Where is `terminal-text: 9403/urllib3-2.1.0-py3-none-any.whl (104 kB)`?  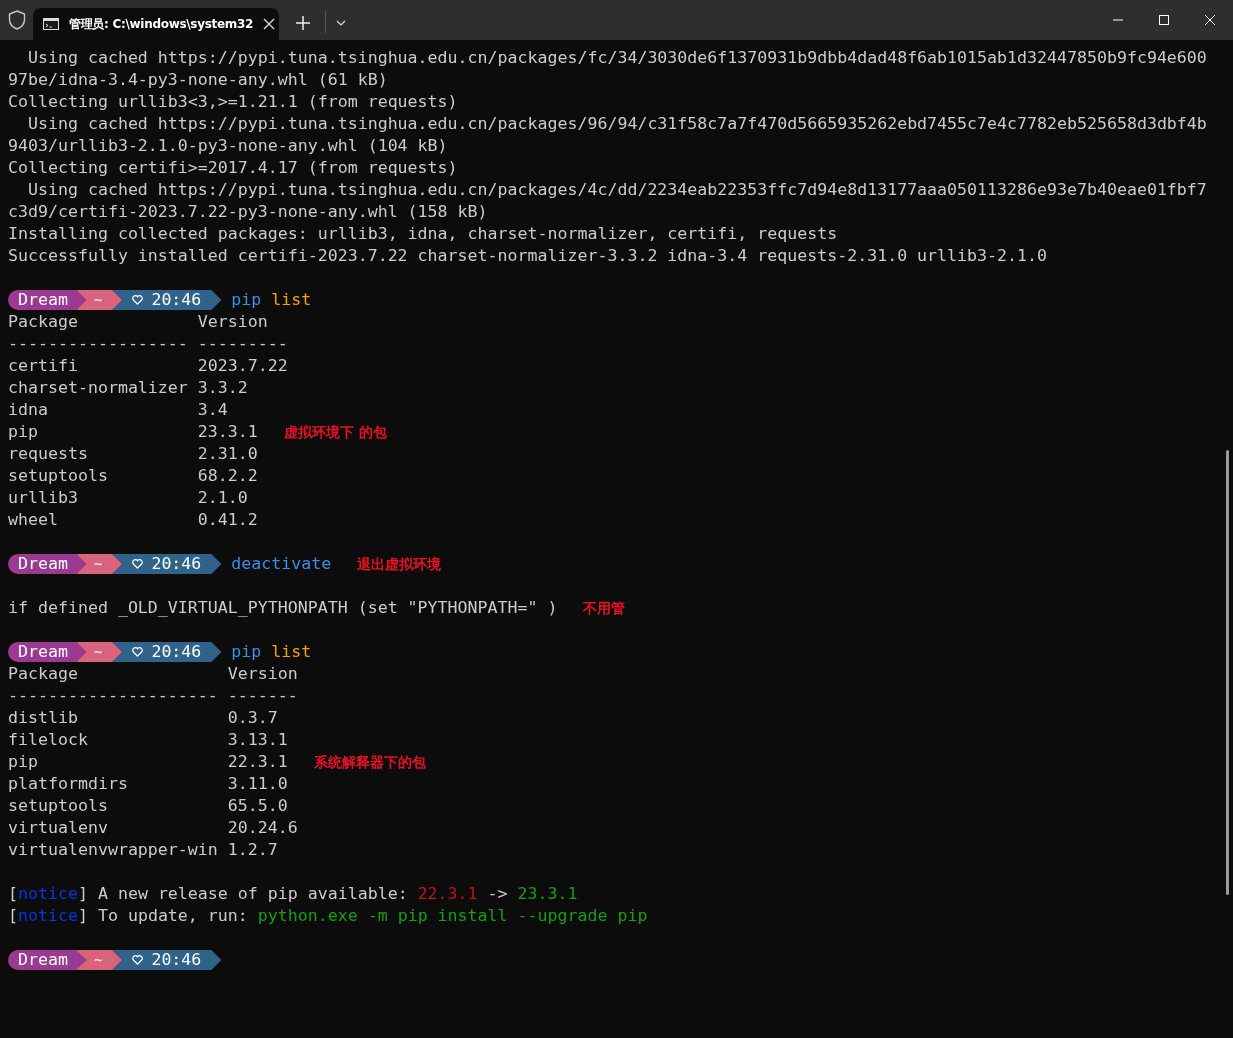 terminal-text: 9403/urllib3-2.1.0-py3-none-any.whl (104 kB) is located at coordinates (228, 146).